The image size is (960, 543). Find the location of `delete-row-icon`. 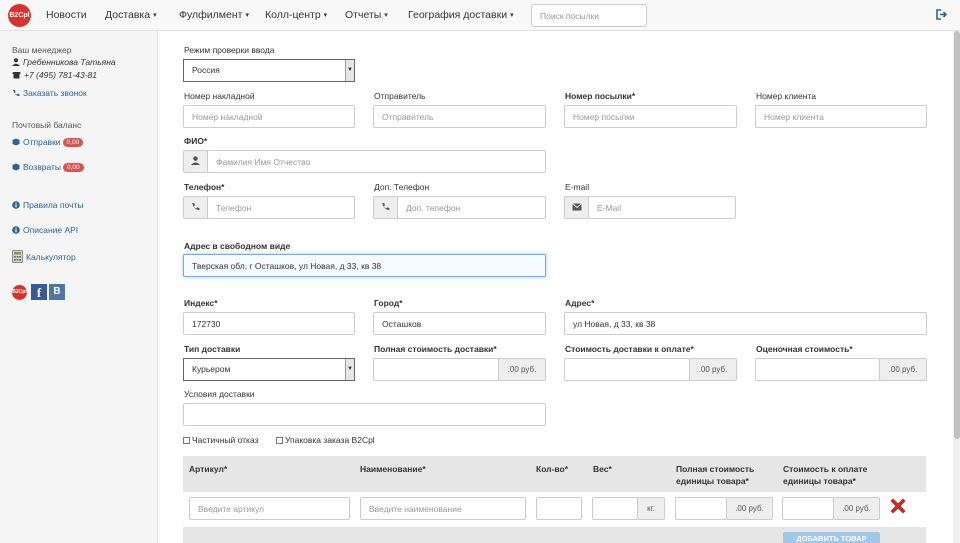

delete-row-icon is located at coordinates (898, 506).